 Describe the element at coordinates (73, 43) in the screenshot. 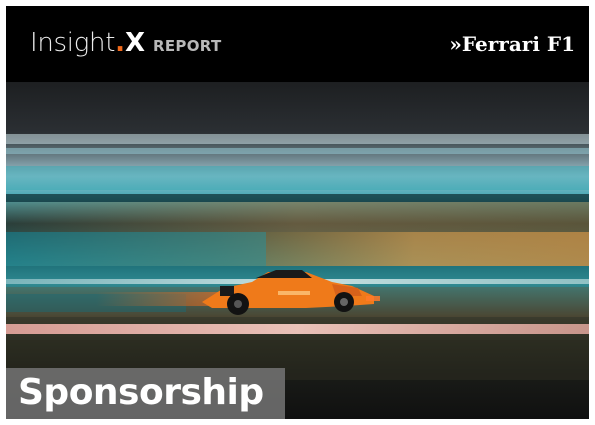

I see `brand-name: Insight` at that location.